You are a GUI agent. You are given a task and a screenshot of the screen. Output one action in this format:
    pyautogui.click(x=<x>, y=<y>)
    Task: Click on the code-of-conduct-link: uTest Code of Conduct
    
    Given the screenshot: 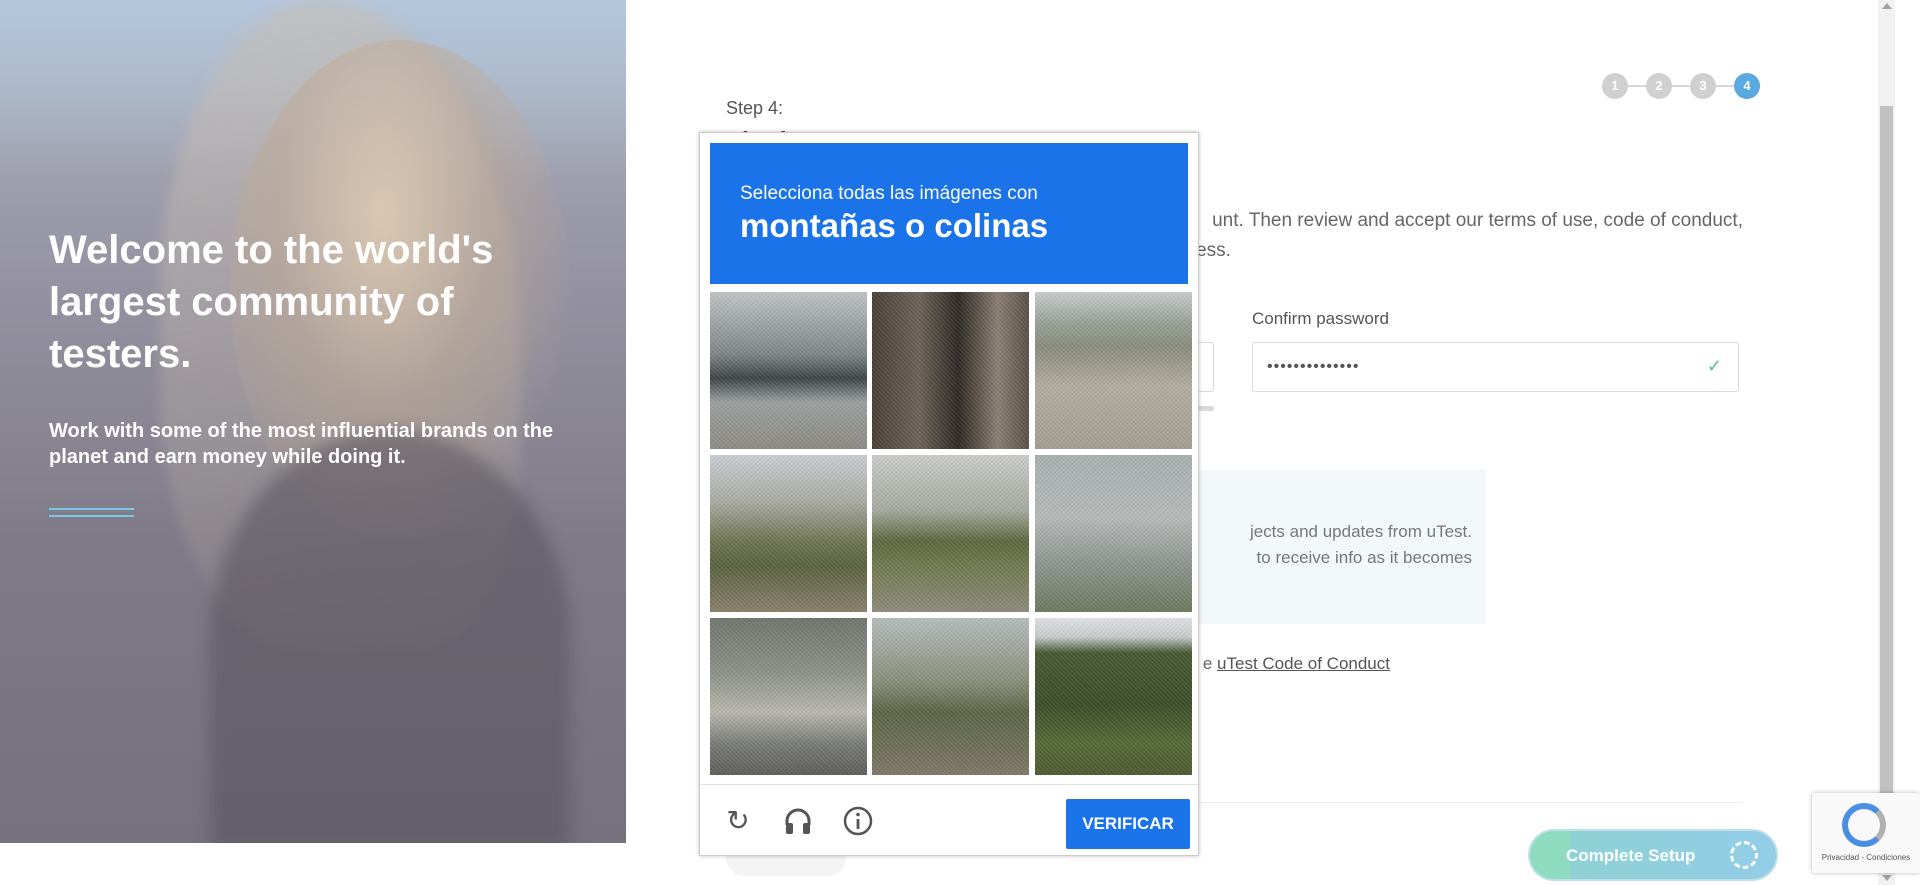 What is the action you would take?
    pyautogui.click(x=1303, y=663)
    